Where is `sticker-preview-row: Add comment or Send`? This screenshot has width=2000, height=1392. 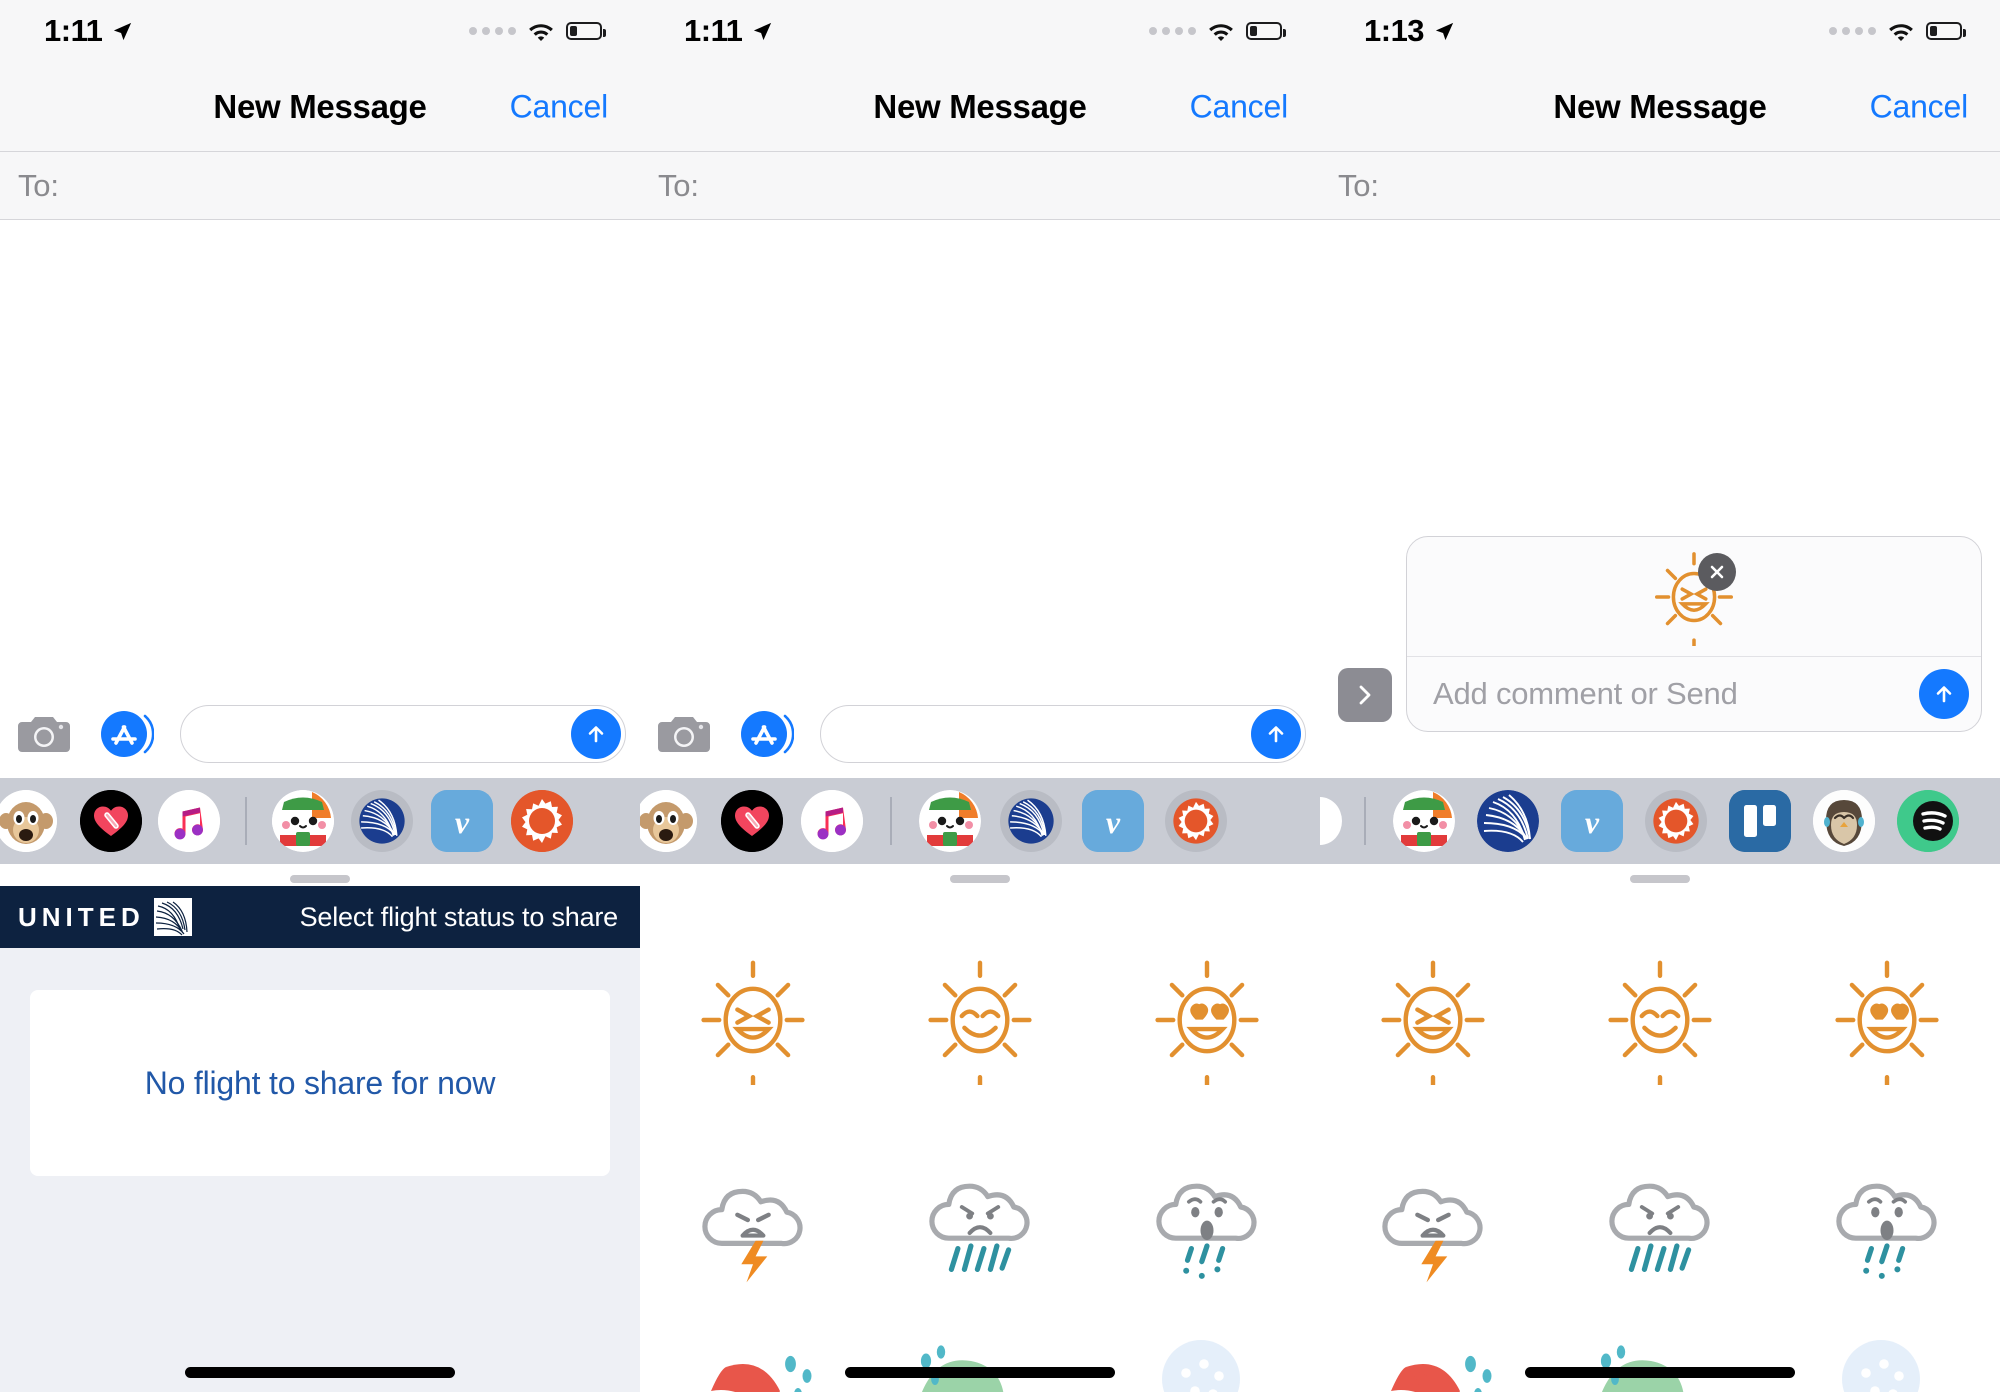
sticker-preview-row: Add comment or Send is located at coordinates (1660, 634).